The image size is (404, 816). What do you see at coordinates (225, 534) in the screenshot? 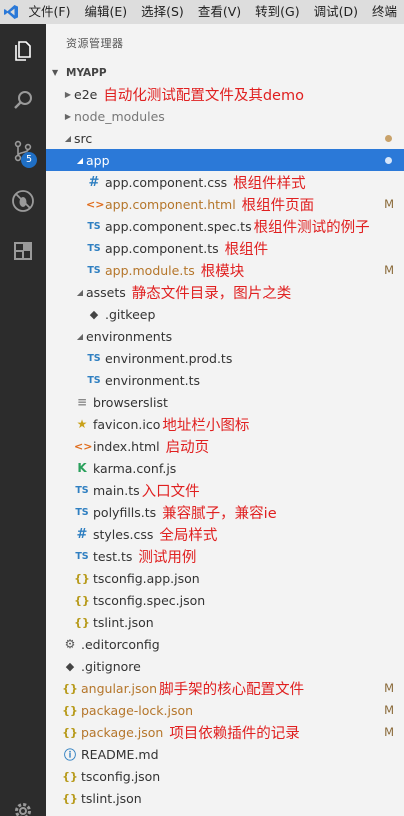
I see `tree-item-styles-css: # styles.css 全局样式` at bounding box center [225, 534].